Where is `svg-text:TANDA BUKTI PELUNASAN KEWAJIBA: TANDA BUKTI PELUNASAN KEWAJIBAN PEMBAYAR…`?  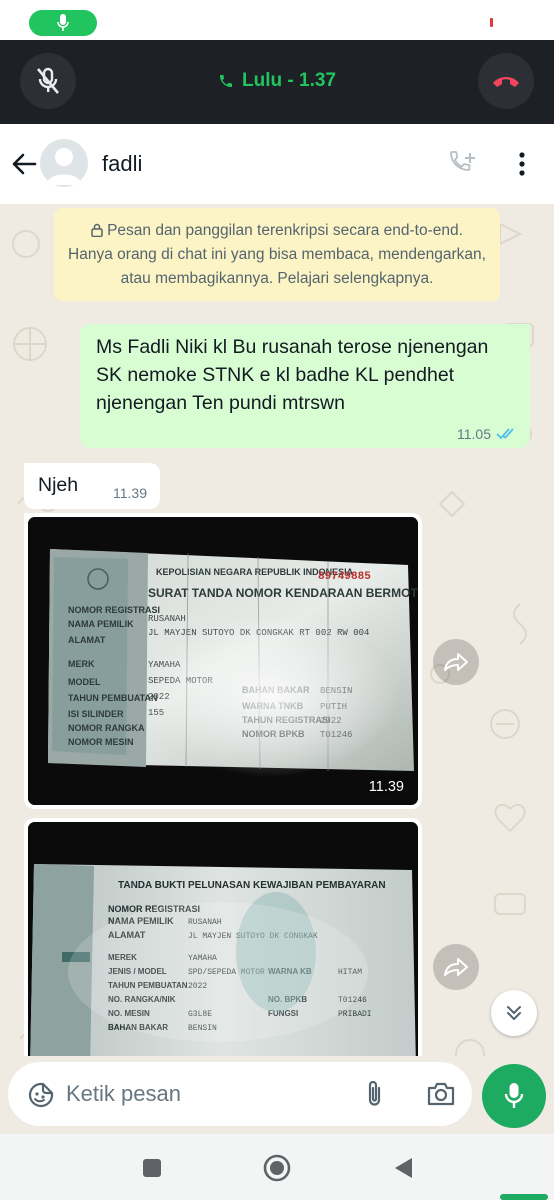 svg-text:TANDA BUKTI PELUNASAN KEWAJIBA: TANDA BUKTI PELUNASAN KEWAJIBAN PEMBAYAR… is located at coordinates (252, 885).